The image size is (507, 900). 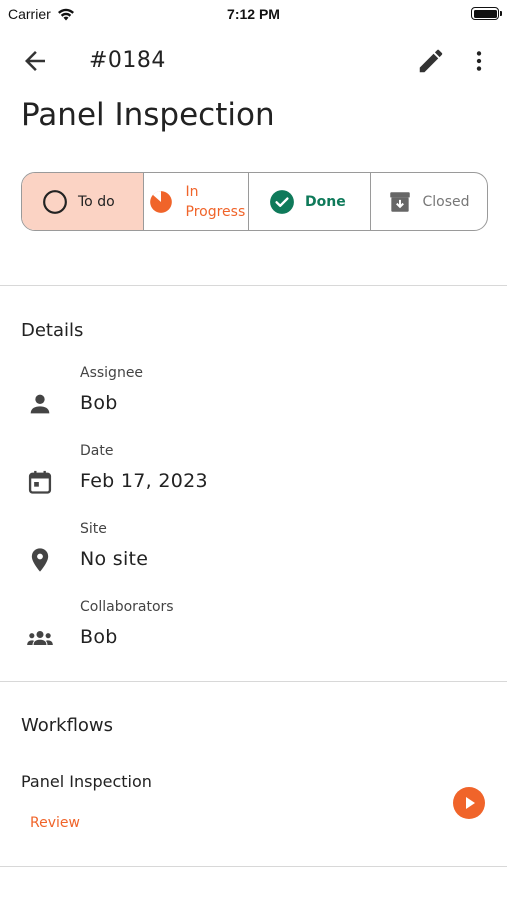 I want to click on calendar-icon, so click(x=40, y=482).